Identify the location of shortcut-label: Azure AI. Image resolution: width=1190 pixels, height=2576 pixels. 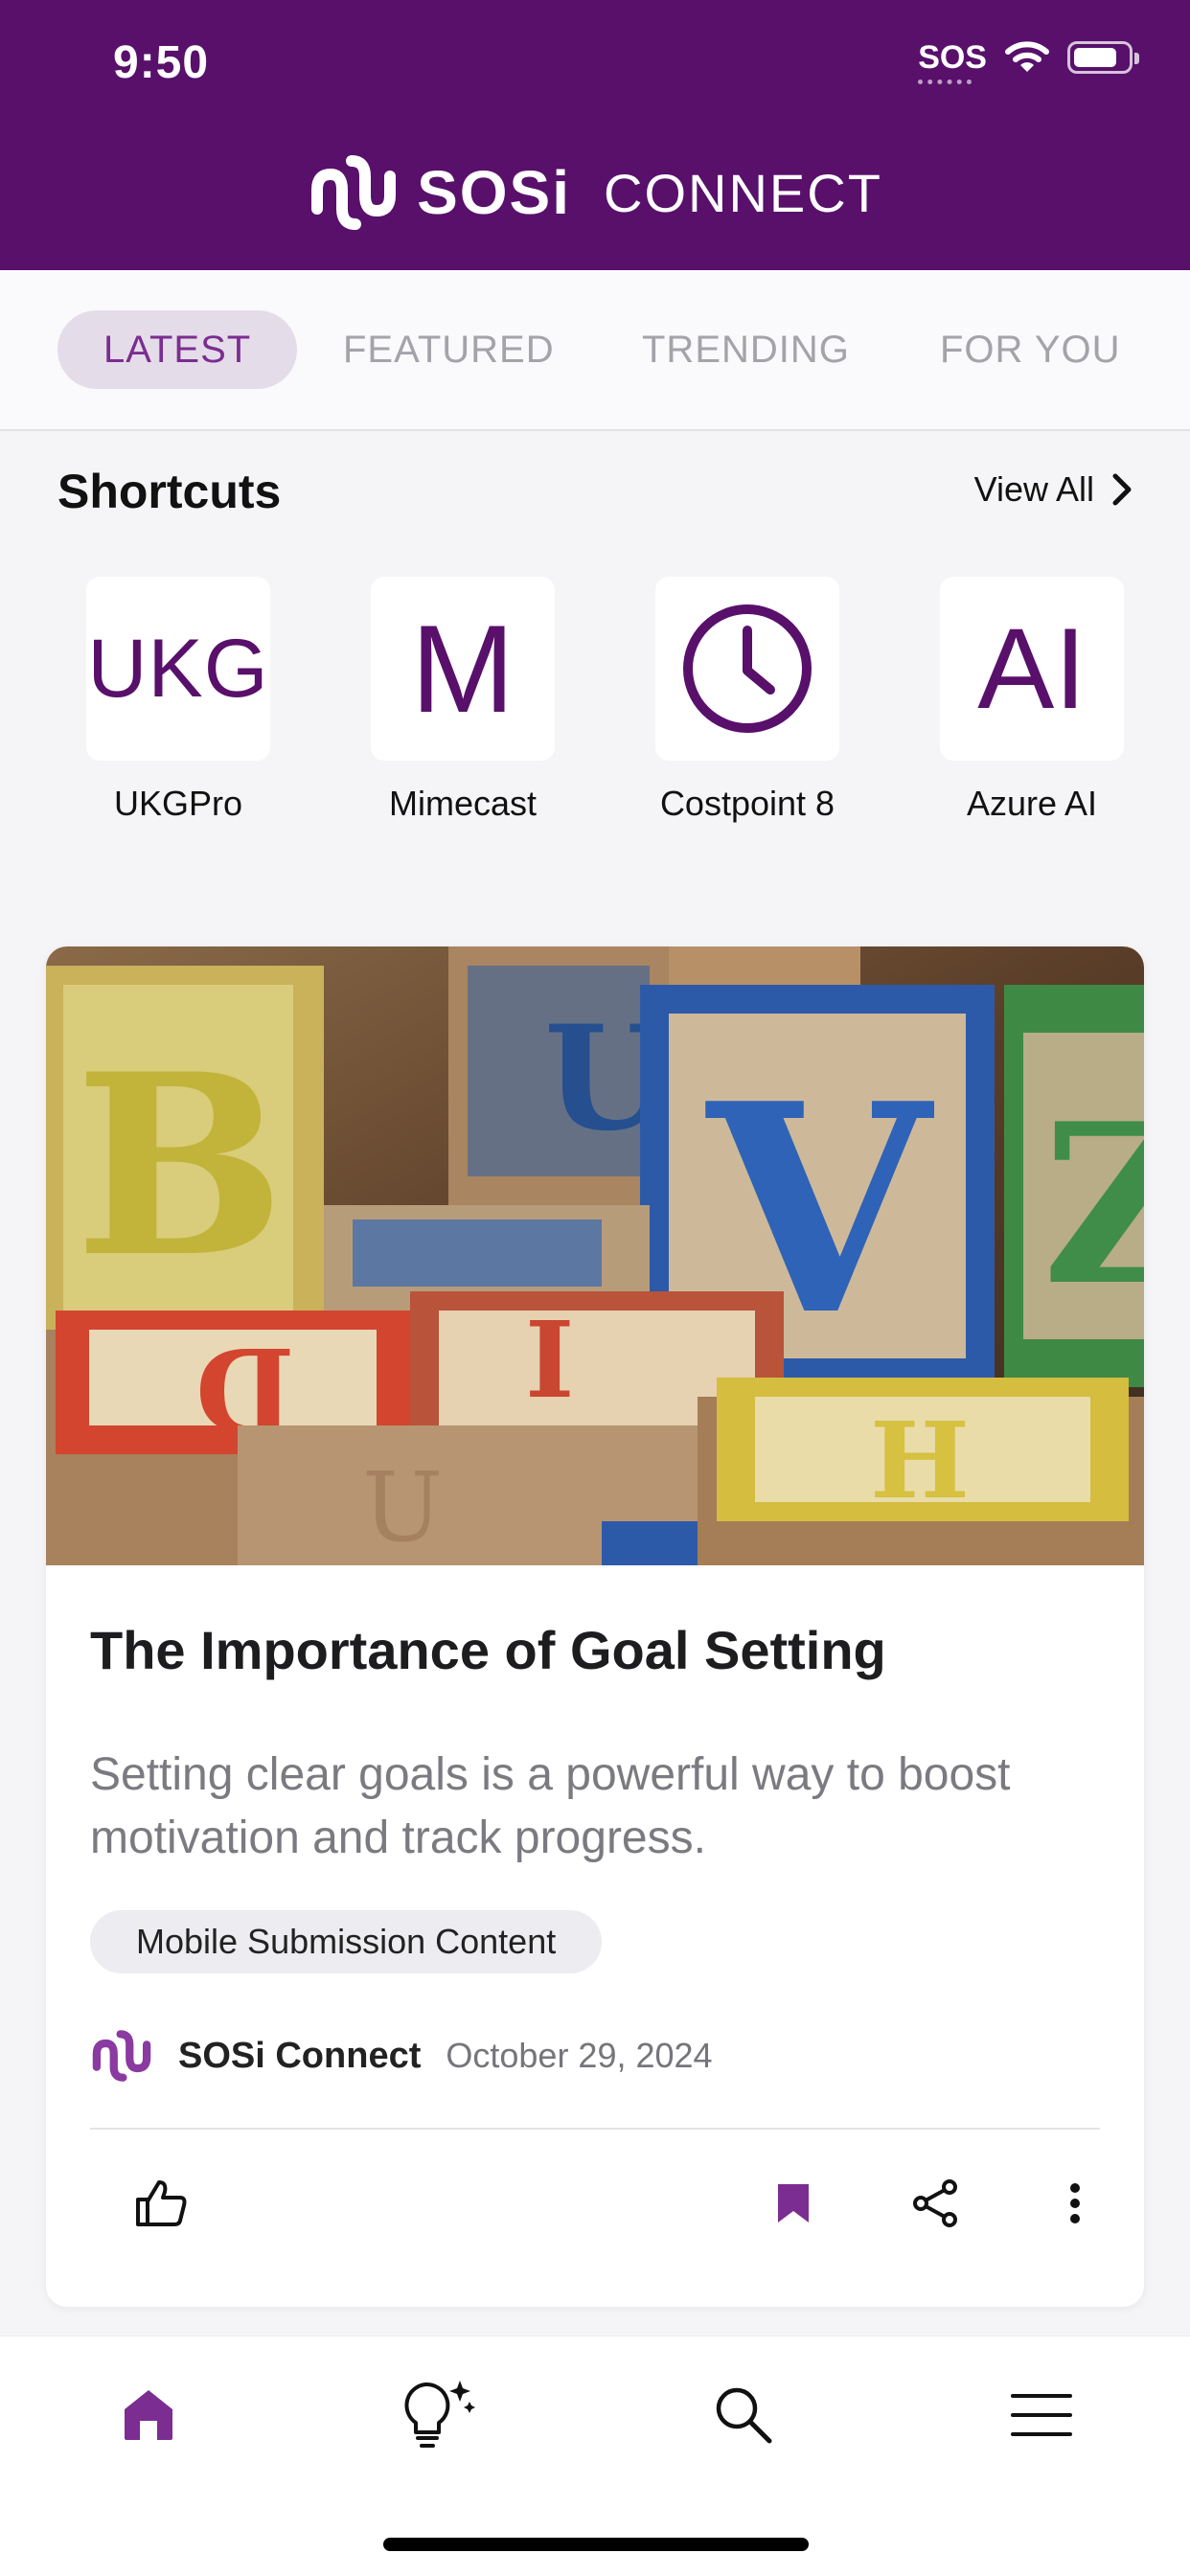
(1032, 803).